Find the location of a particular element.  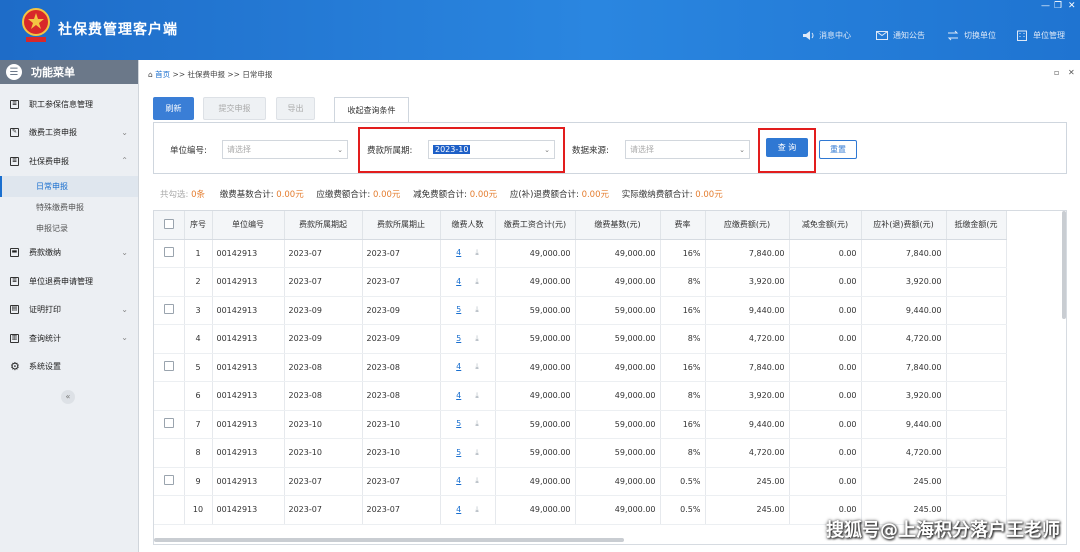

sidebar-item-query-stats: ▥ 查询统计 ⌄ is located at coordinates (69, 338).